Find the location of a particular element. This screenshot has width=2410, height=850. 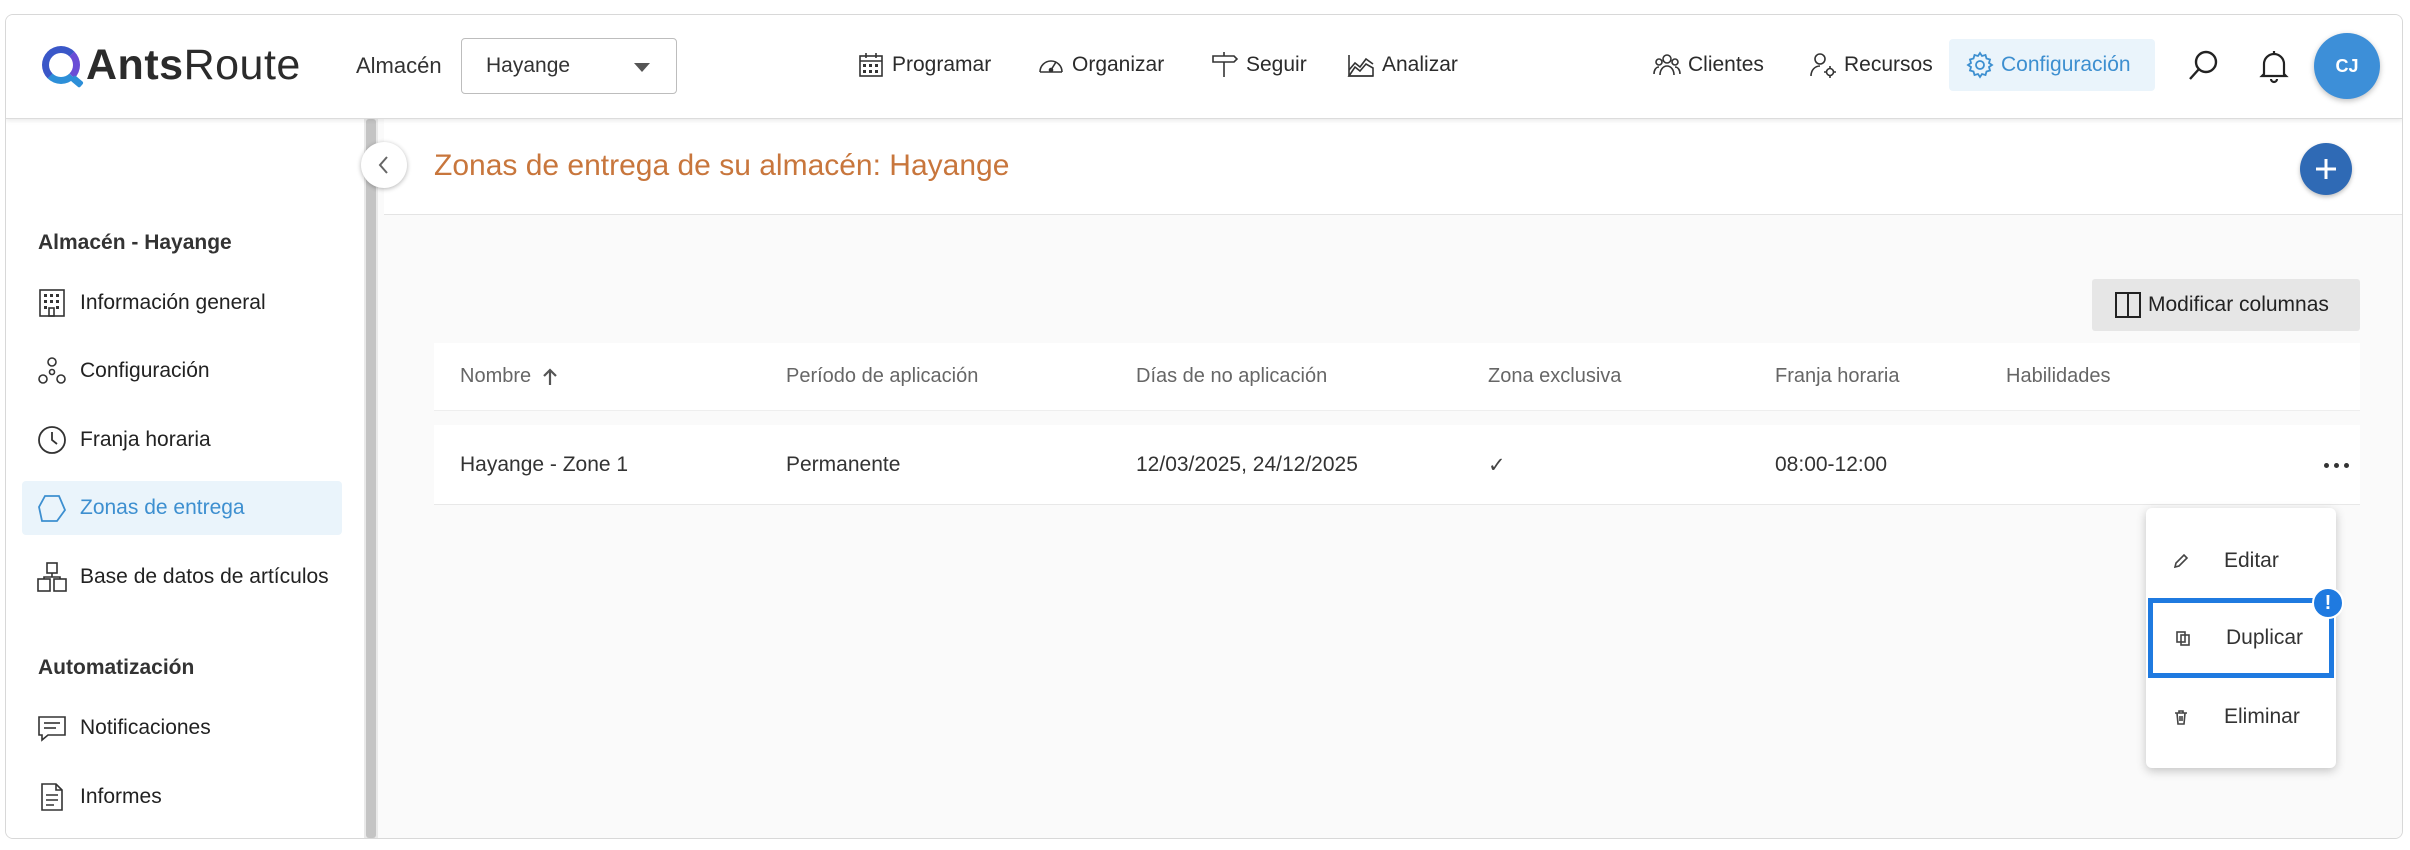

sidebar-item-label: Informes is located at coordinates (121, 796).